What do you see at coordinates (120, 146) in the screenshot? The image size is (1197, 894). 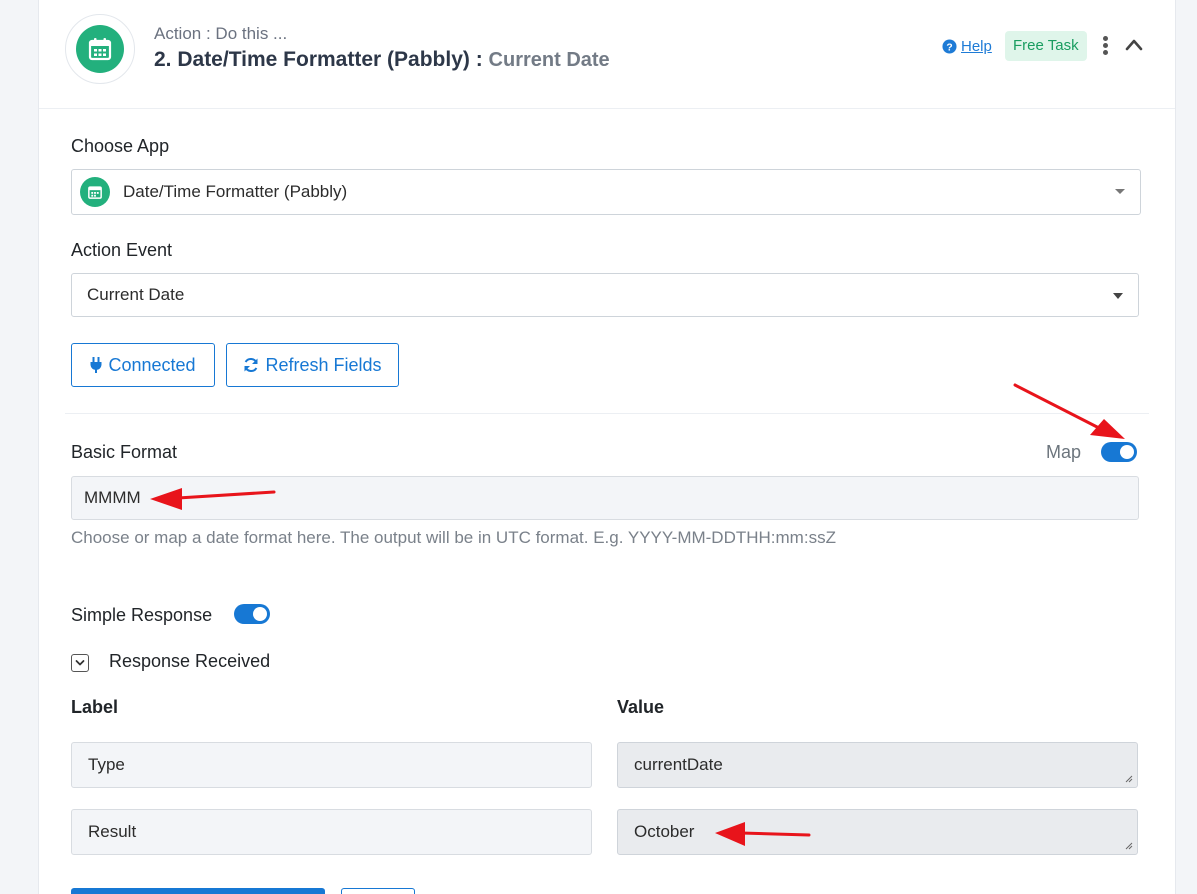 I see `choose-app-label: Choose App` at bounding box center [120, 146].